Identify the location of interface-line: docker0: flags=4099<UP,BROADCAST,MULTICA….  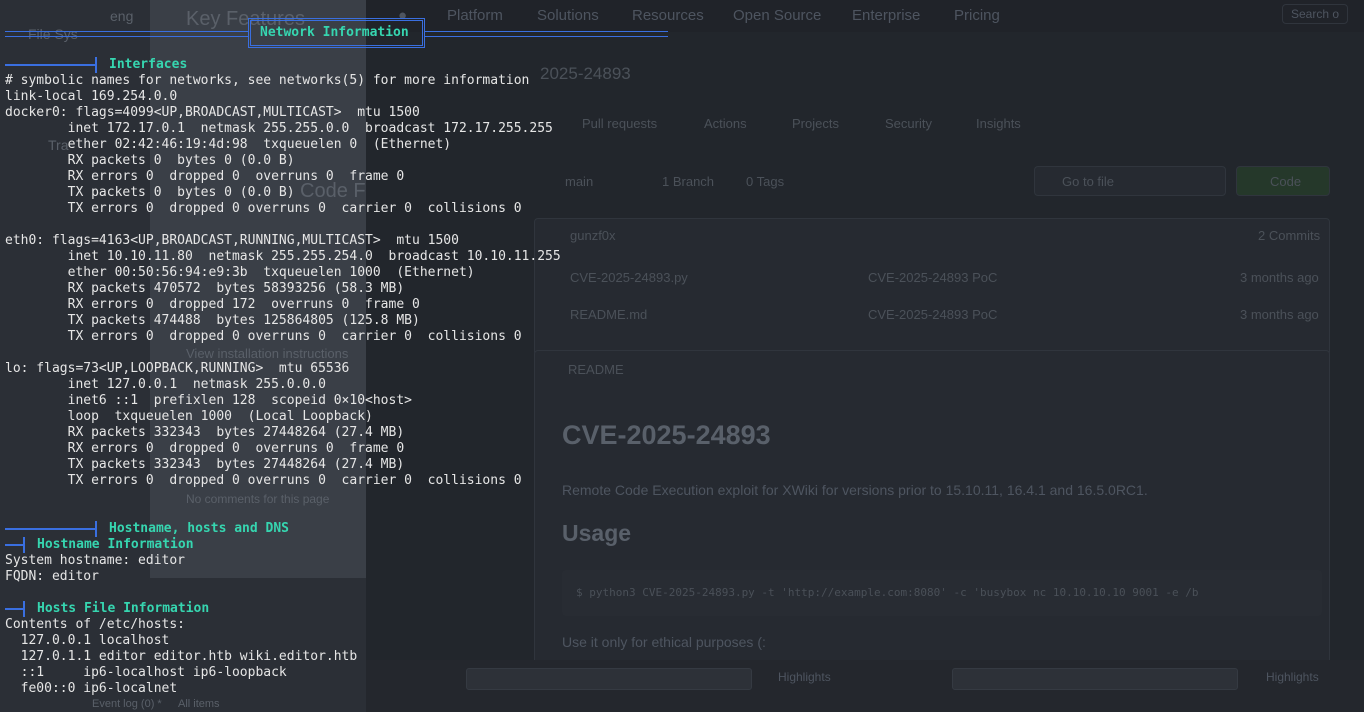
(212, 112).